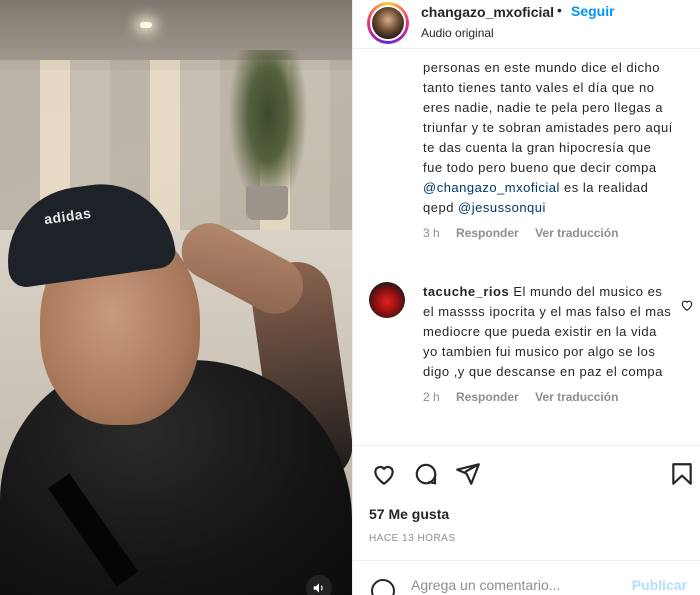  What do you see at coordinates (687, 305) in the screenshot?
I see `comment-like-heart-icon` at bounding box center [687, 305].